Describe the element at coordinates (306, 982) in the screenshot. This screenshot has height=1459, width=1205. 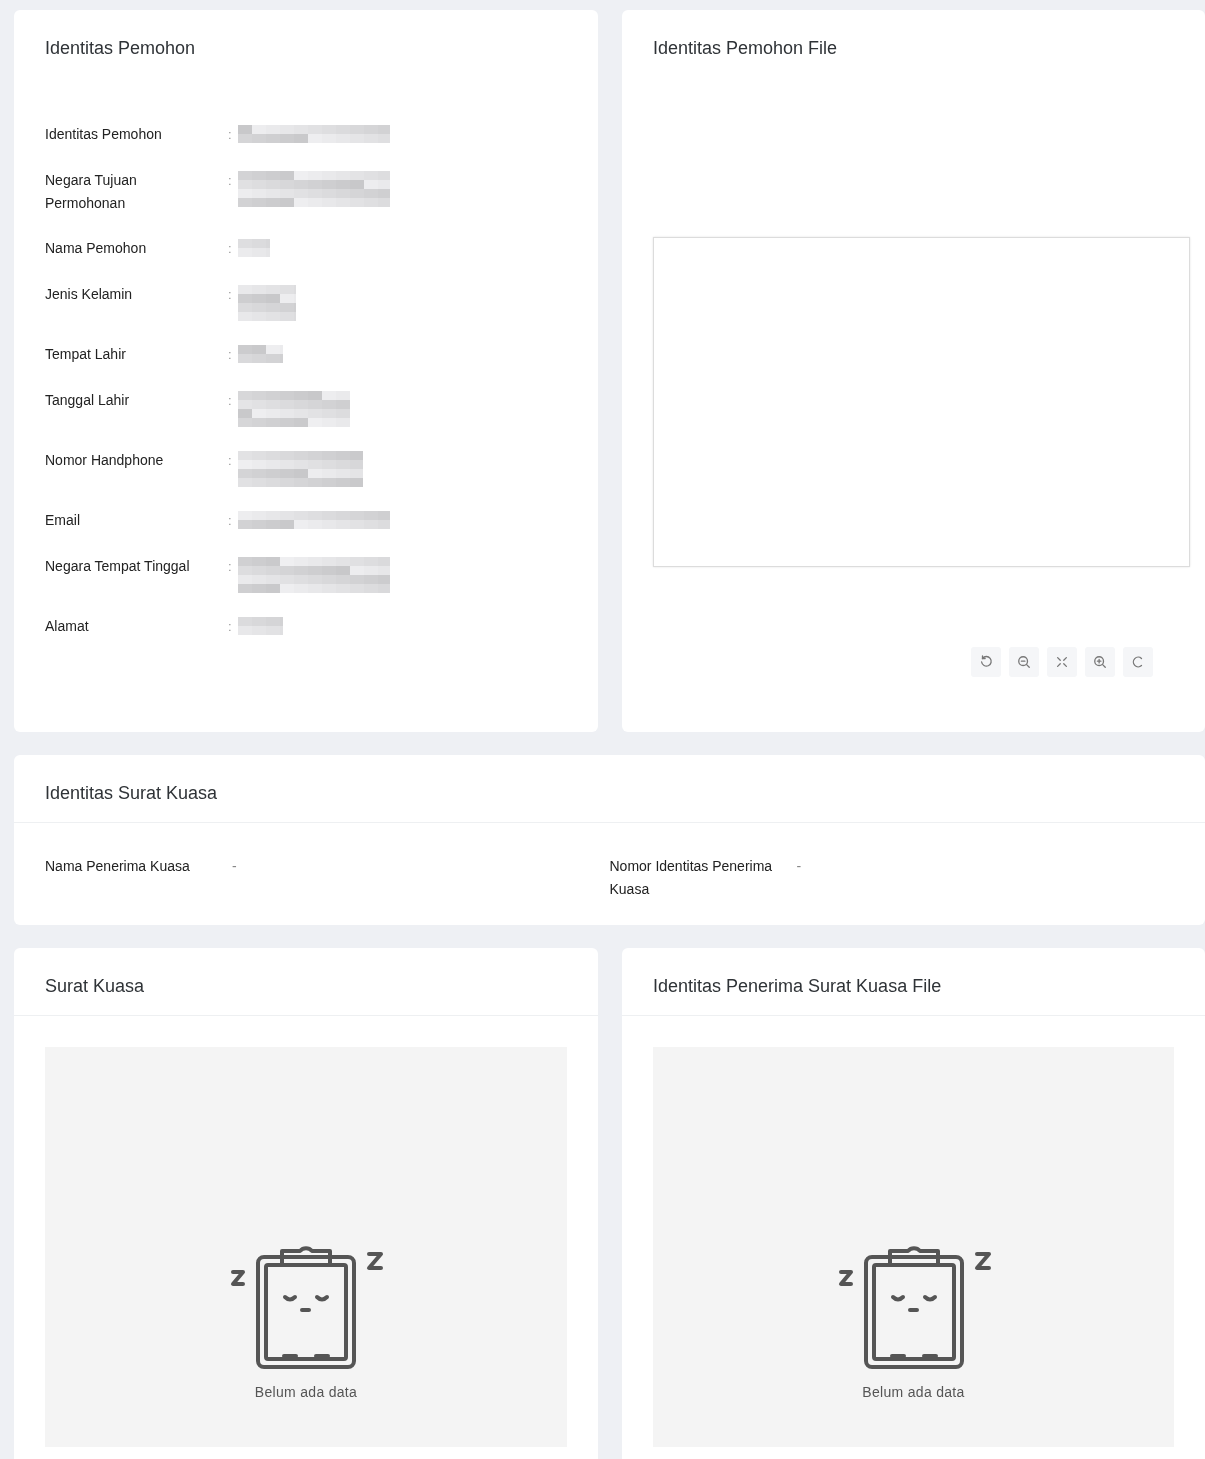
I see `card-title: Surat Kuasa` at that location.